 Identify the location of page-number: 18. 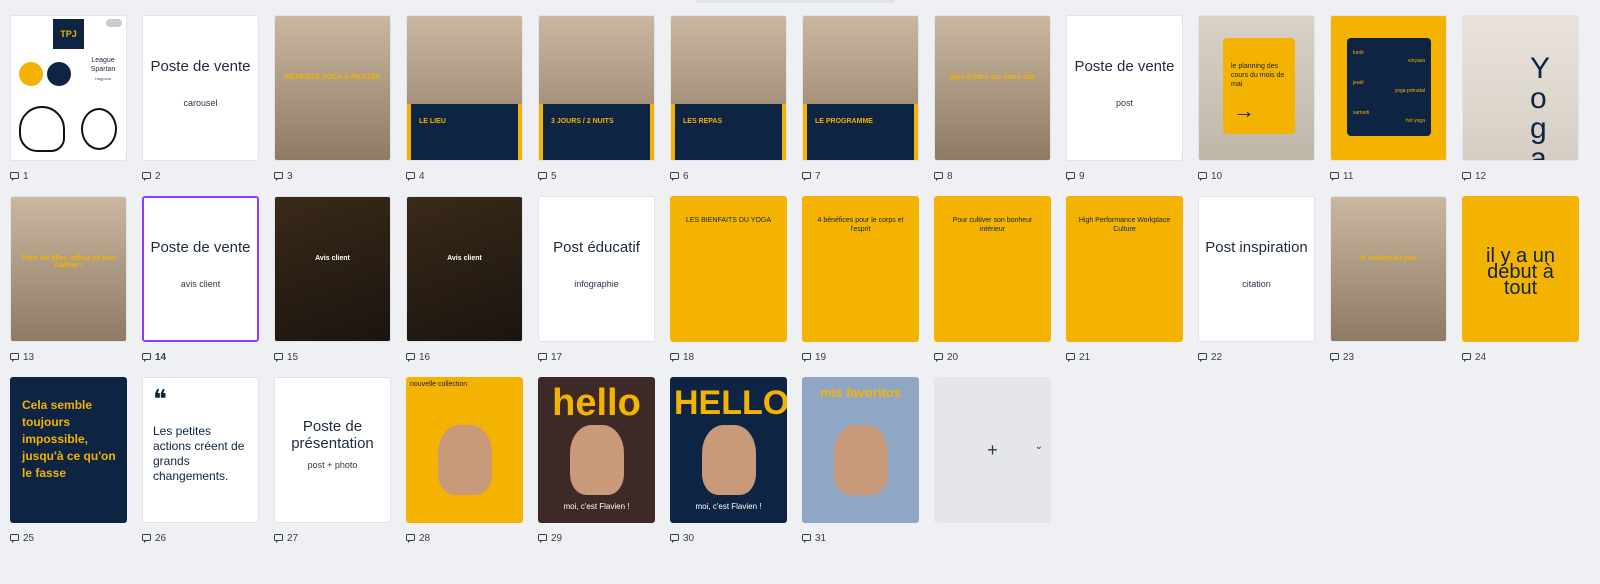
(689, 357).